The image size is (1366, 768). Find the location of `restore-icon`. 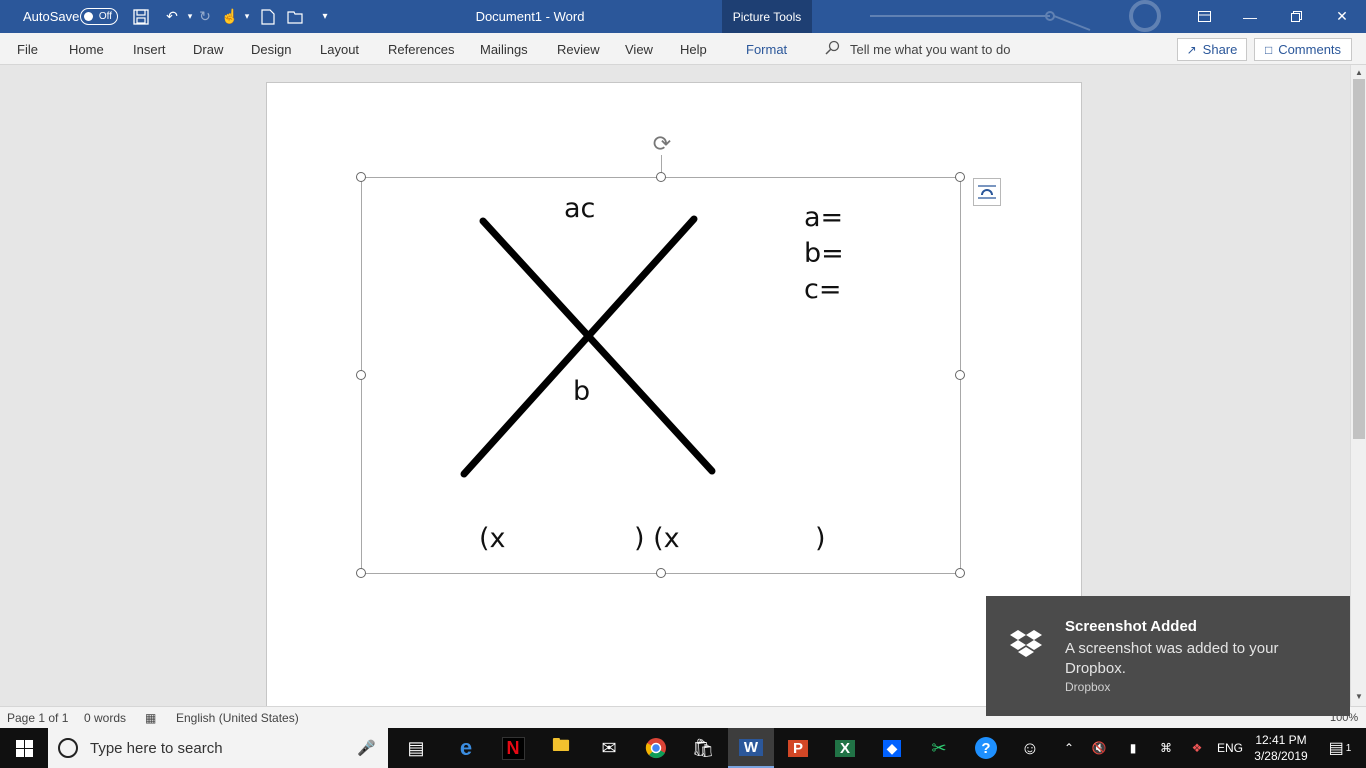

restore-icon is located at coordinates (1296, 16).